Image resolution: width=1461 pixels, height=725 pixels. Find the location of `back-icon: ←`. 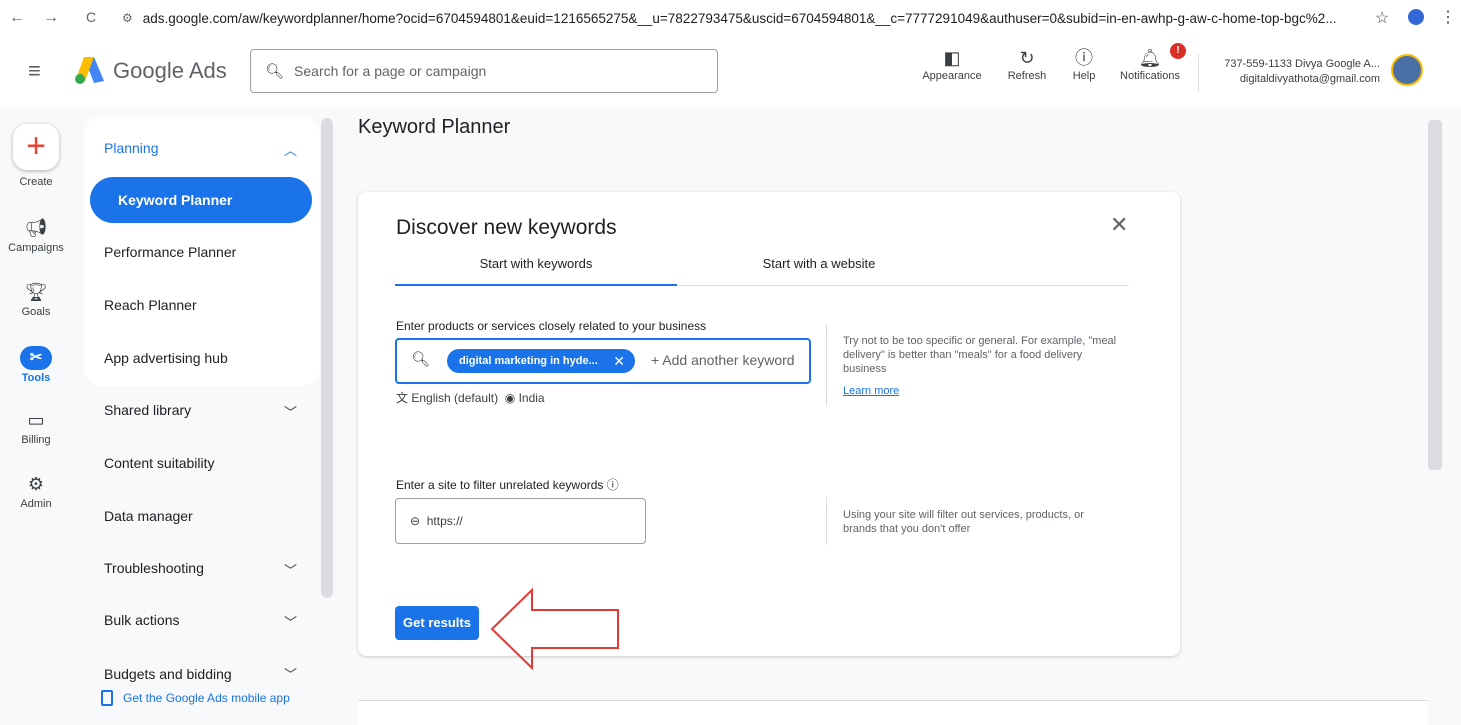

back-icon: ← is located at coordinates (17, 18).